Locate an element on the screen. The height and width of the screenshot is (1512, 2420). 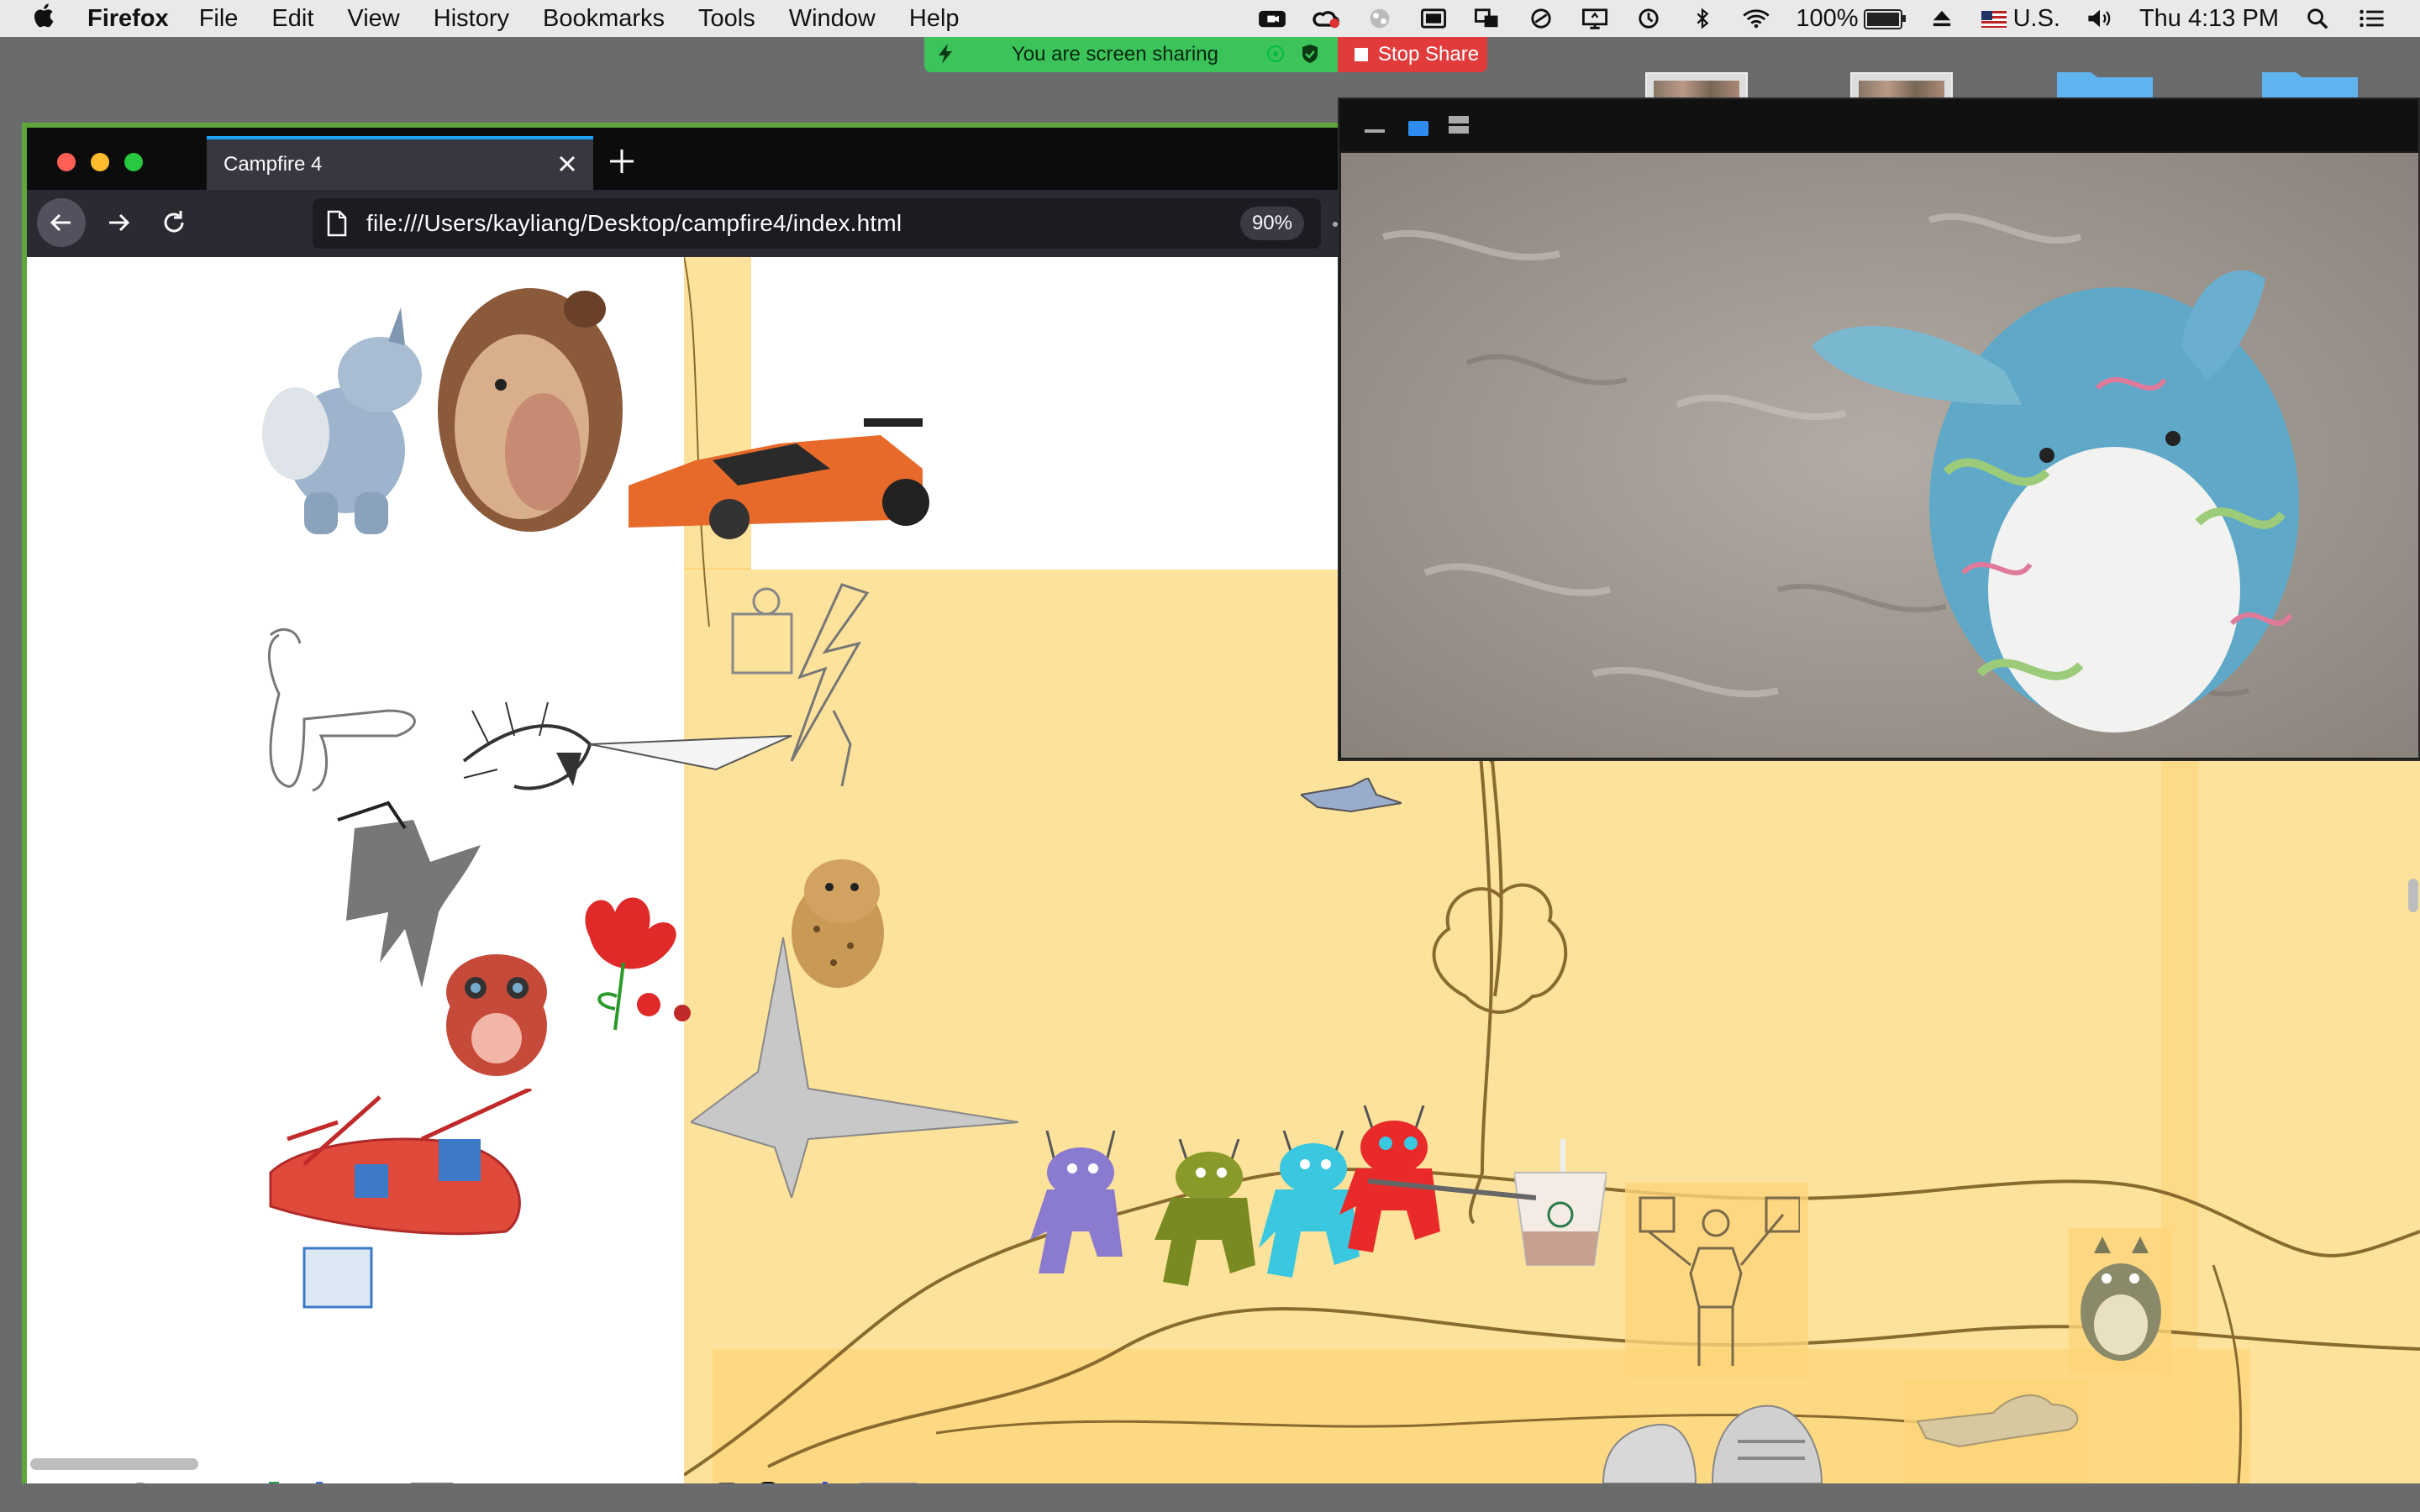
shield-check-icon is located at coordinates (1310, 54).